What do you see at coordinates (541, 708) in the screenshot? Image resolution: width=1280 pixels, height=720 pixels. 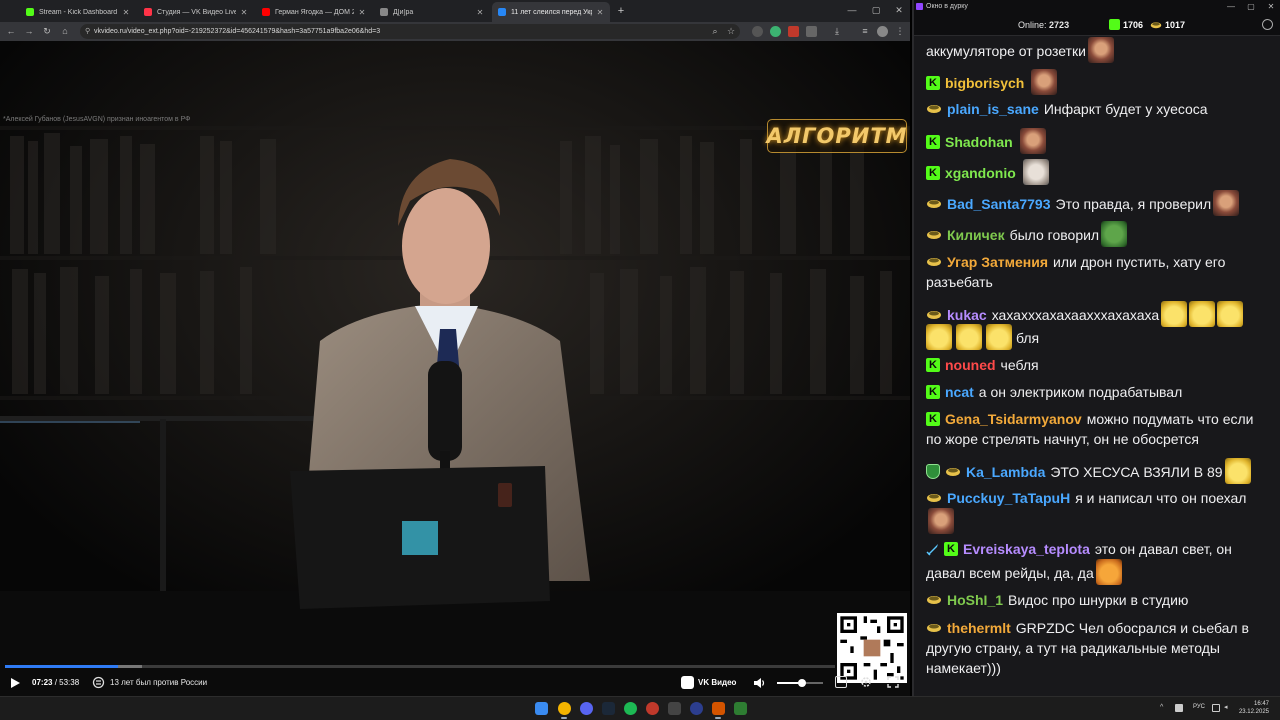 I see `start-menu-icon` at bounding box center [541, 708].